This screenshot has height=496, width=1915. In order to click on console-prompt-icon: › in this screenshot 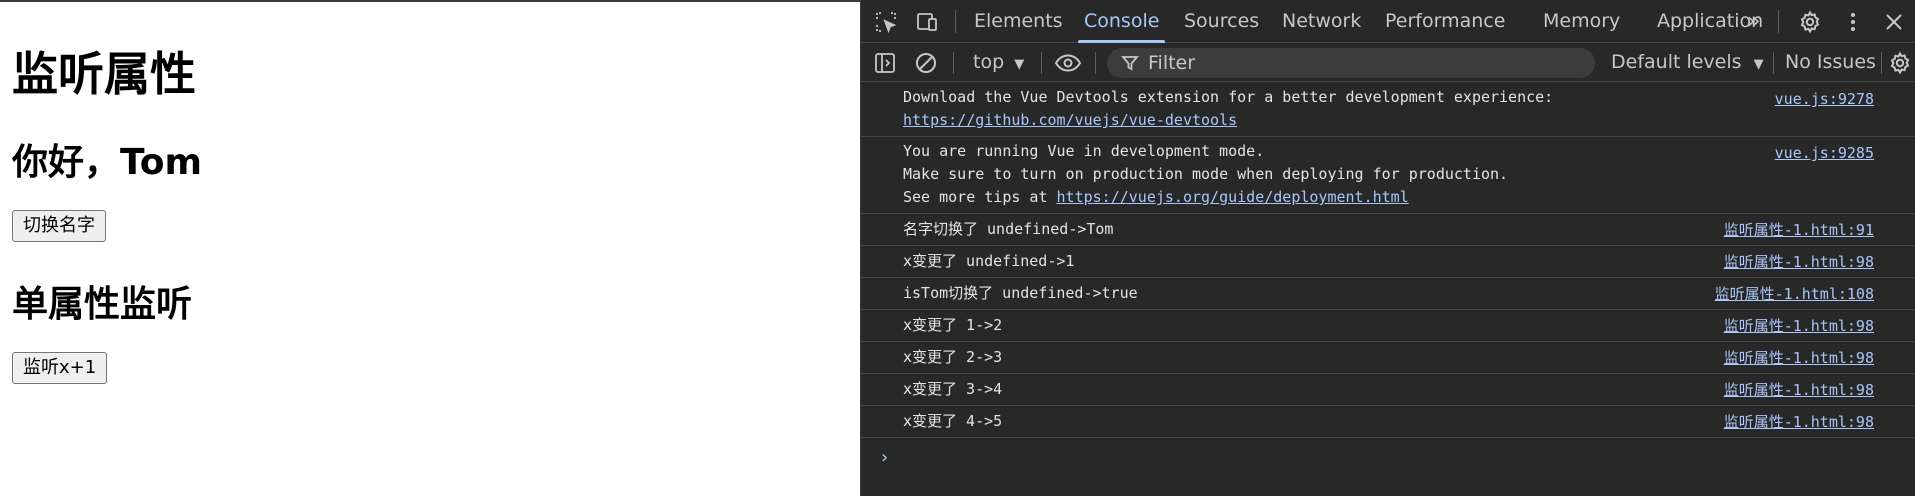, I will do `click(884, 457)`.